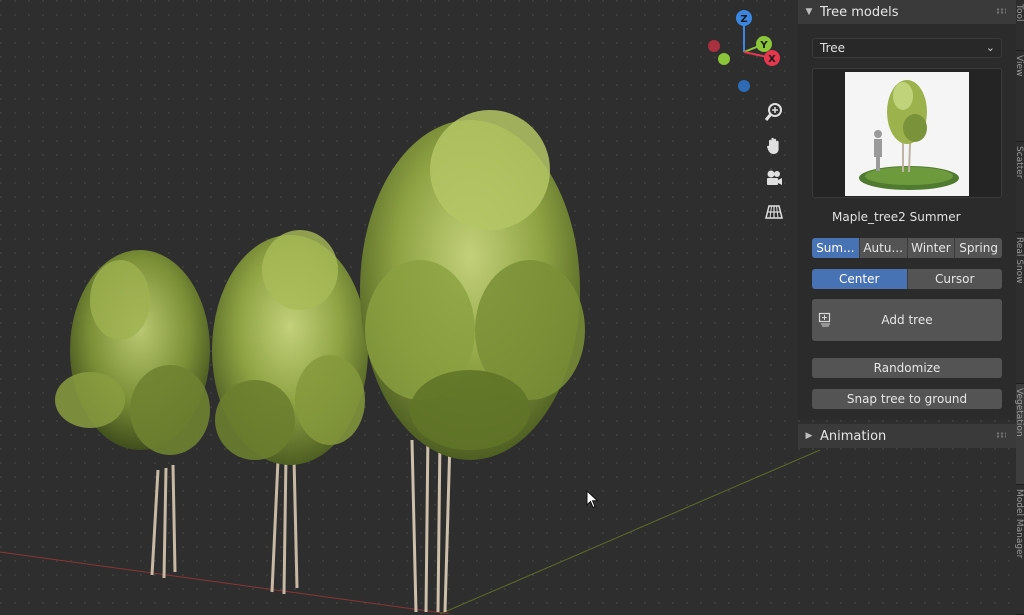 The width and height of the screenshot is (1024, 615). Describe the element at coordinates (833, 48) in the screenshot. I see `category-select-value: Tree` at that location.